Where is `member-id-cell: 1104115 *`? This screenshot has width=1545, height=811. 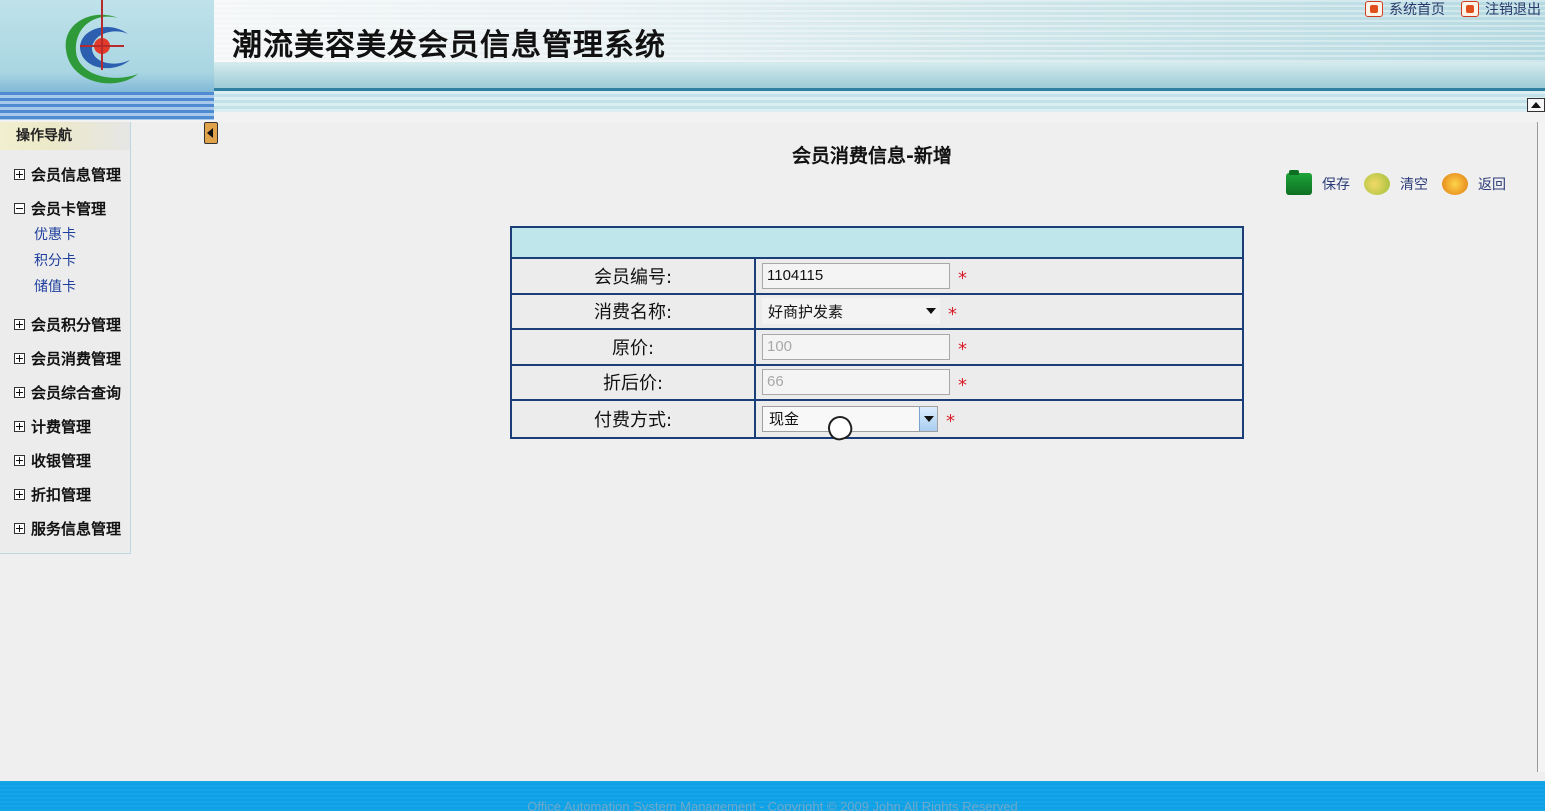
member-id-cell: 1104115 * is located at coordinates (999, 276).